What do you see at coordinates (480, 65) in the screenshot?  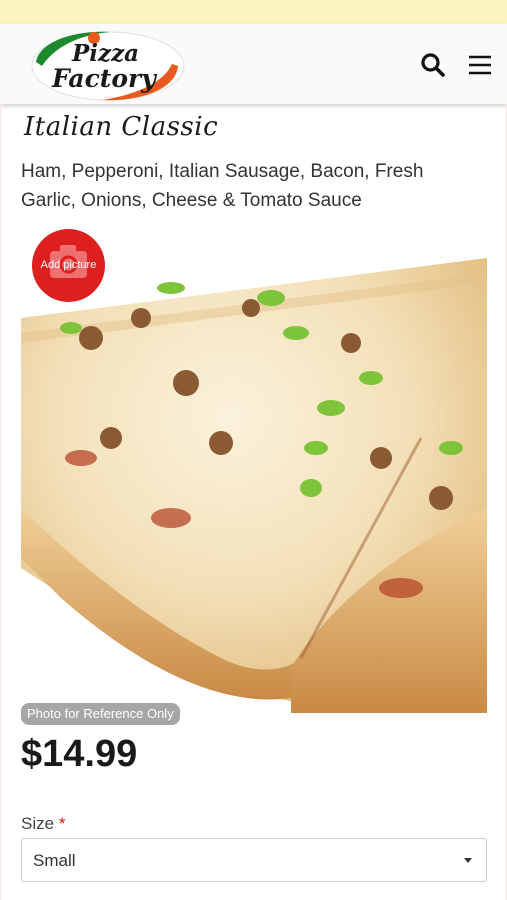 I see `hamburger-menu-icon` at bounding box center [480, 65].